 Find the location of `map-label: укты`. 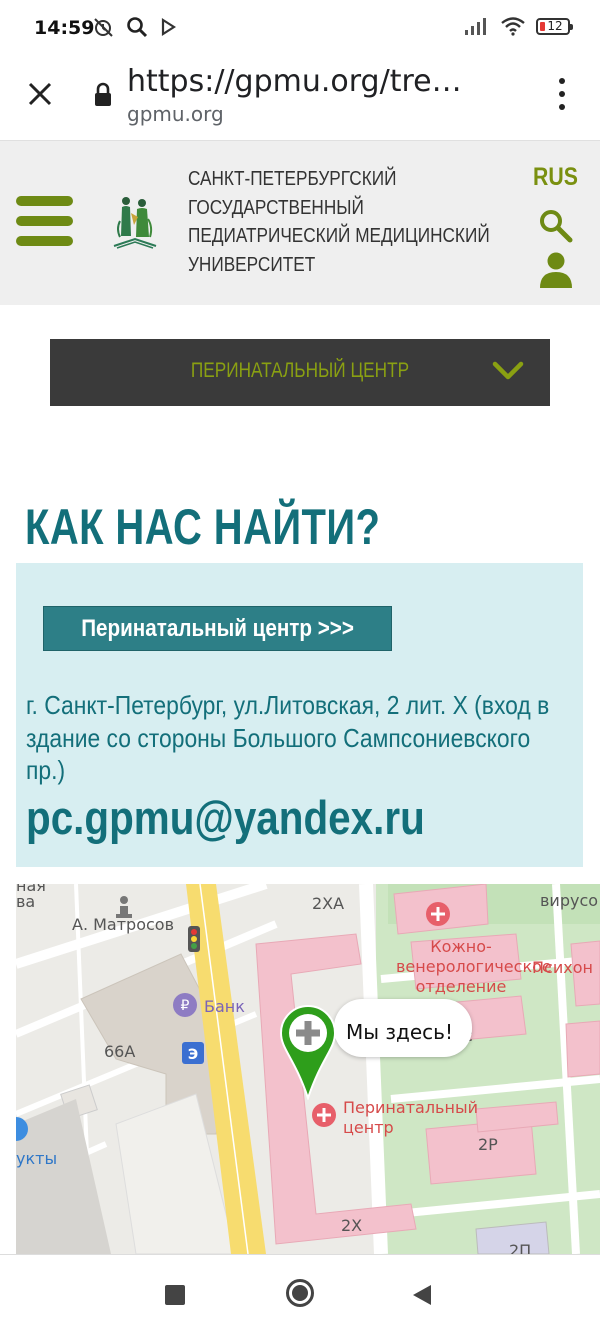

map-label: укты is located at coordinates (37, 1158).